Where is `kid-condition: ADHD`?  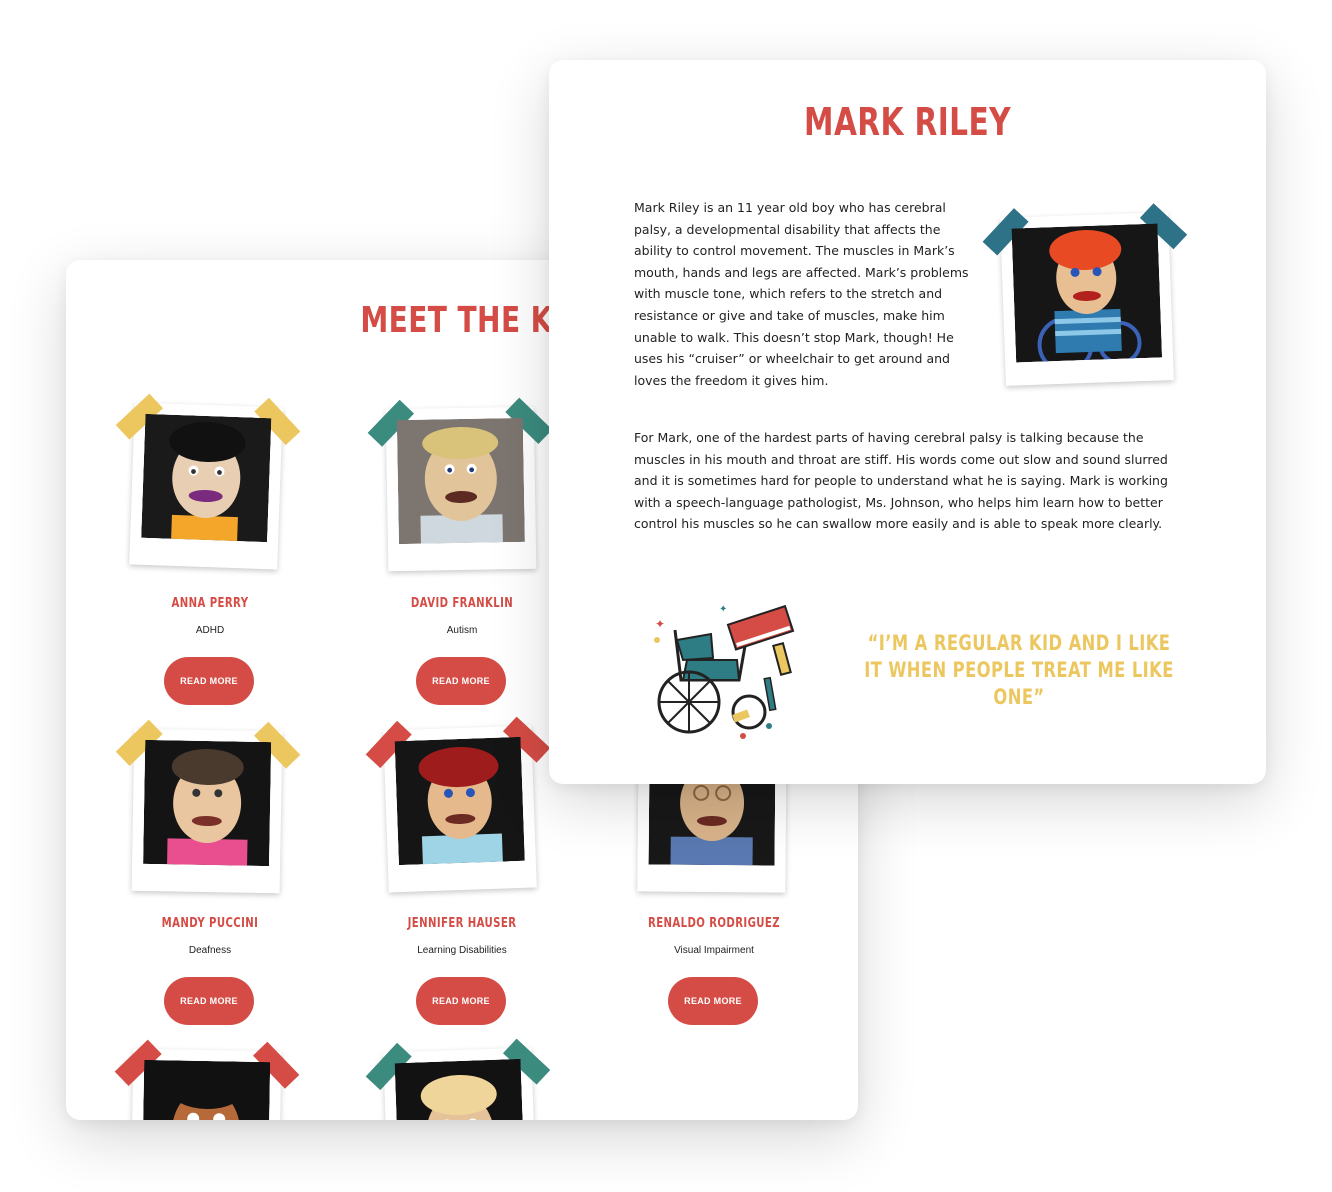 kid-condition: ADHD is located at coordinates (210, 630).